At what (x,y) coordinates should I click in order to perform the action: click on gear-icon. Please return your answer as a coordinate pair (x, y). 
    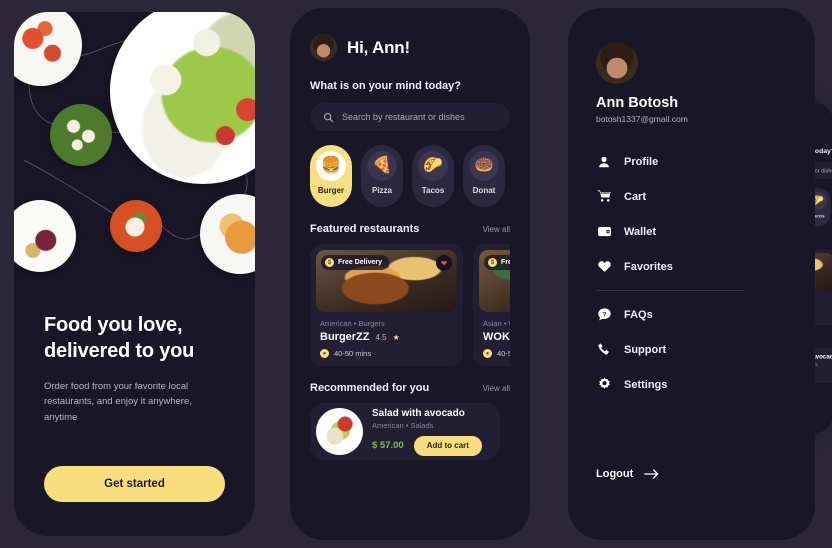
    Looking at the image, I should click on (604, 384).